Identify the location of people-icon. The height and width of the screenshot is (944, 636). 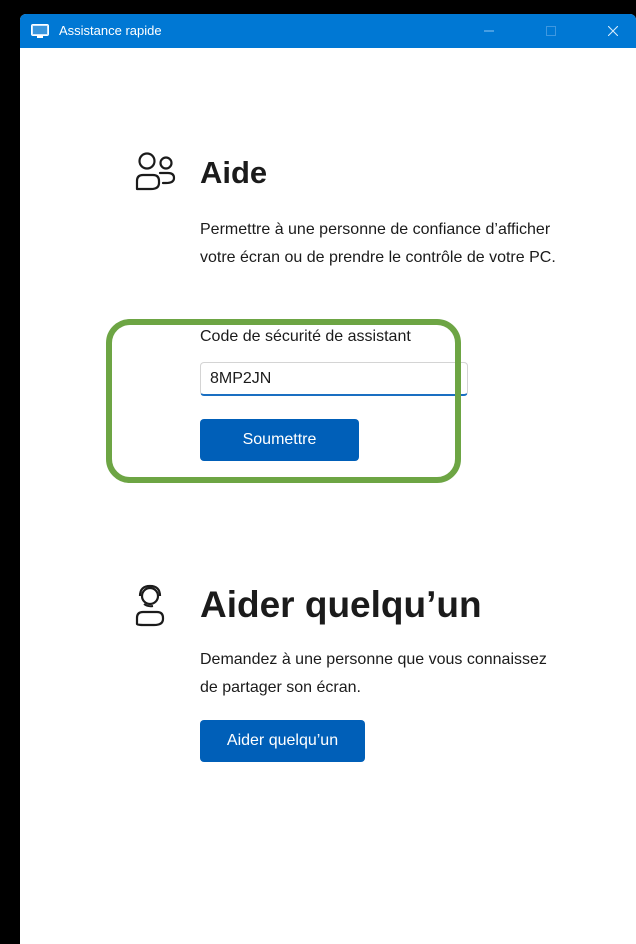
(155, 171).